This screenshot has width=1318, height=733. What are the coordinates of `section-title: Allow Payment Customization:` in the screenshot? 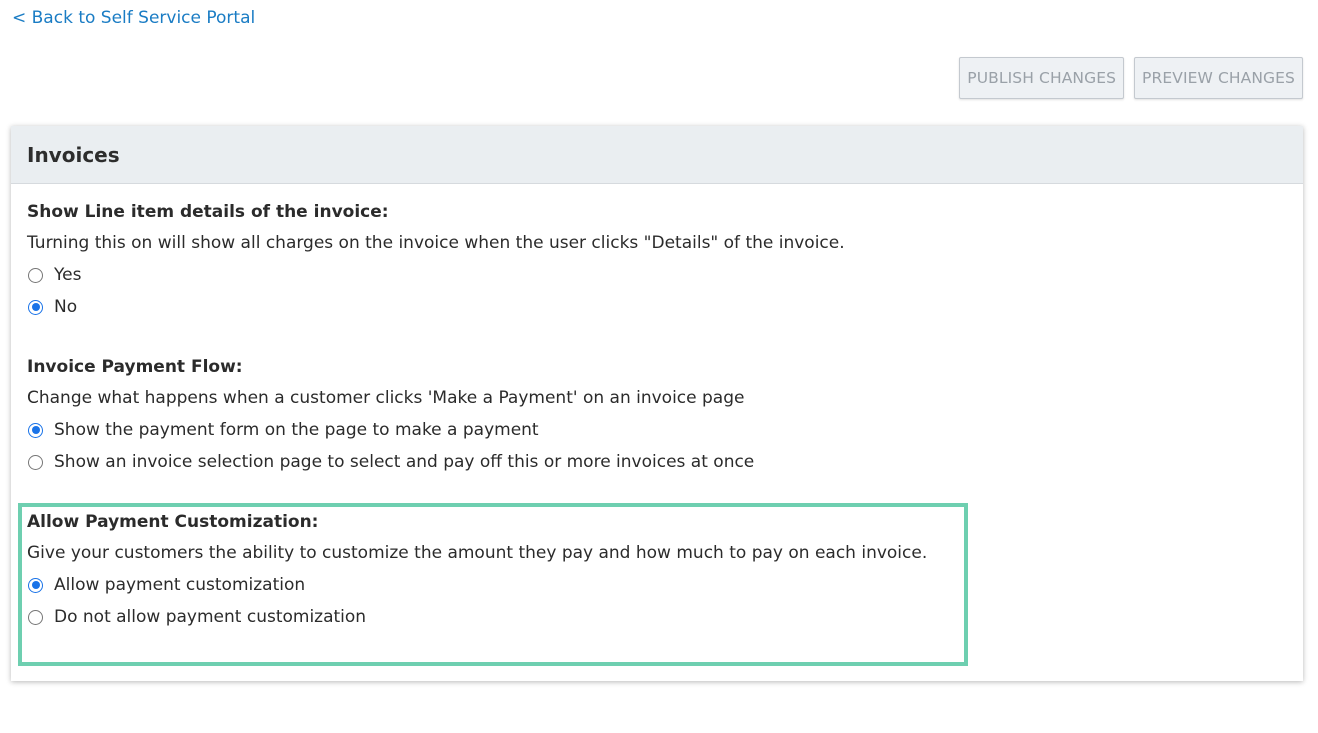 It's located at (173, 522).